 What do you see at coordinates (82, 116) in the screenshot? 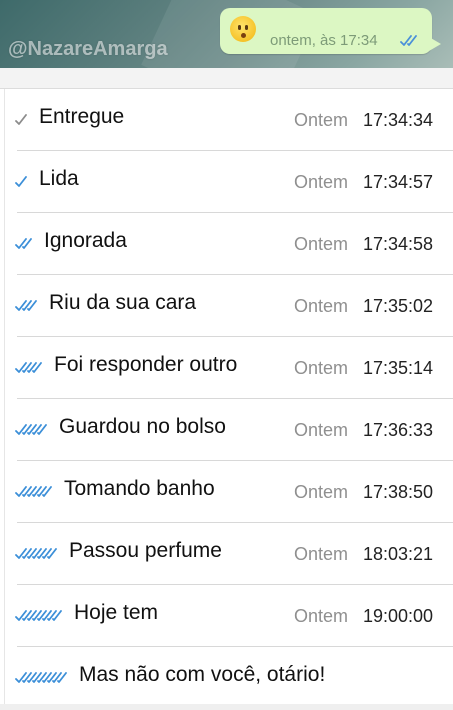
I see `status-label: Entregue` at bounding box center [82, 116].